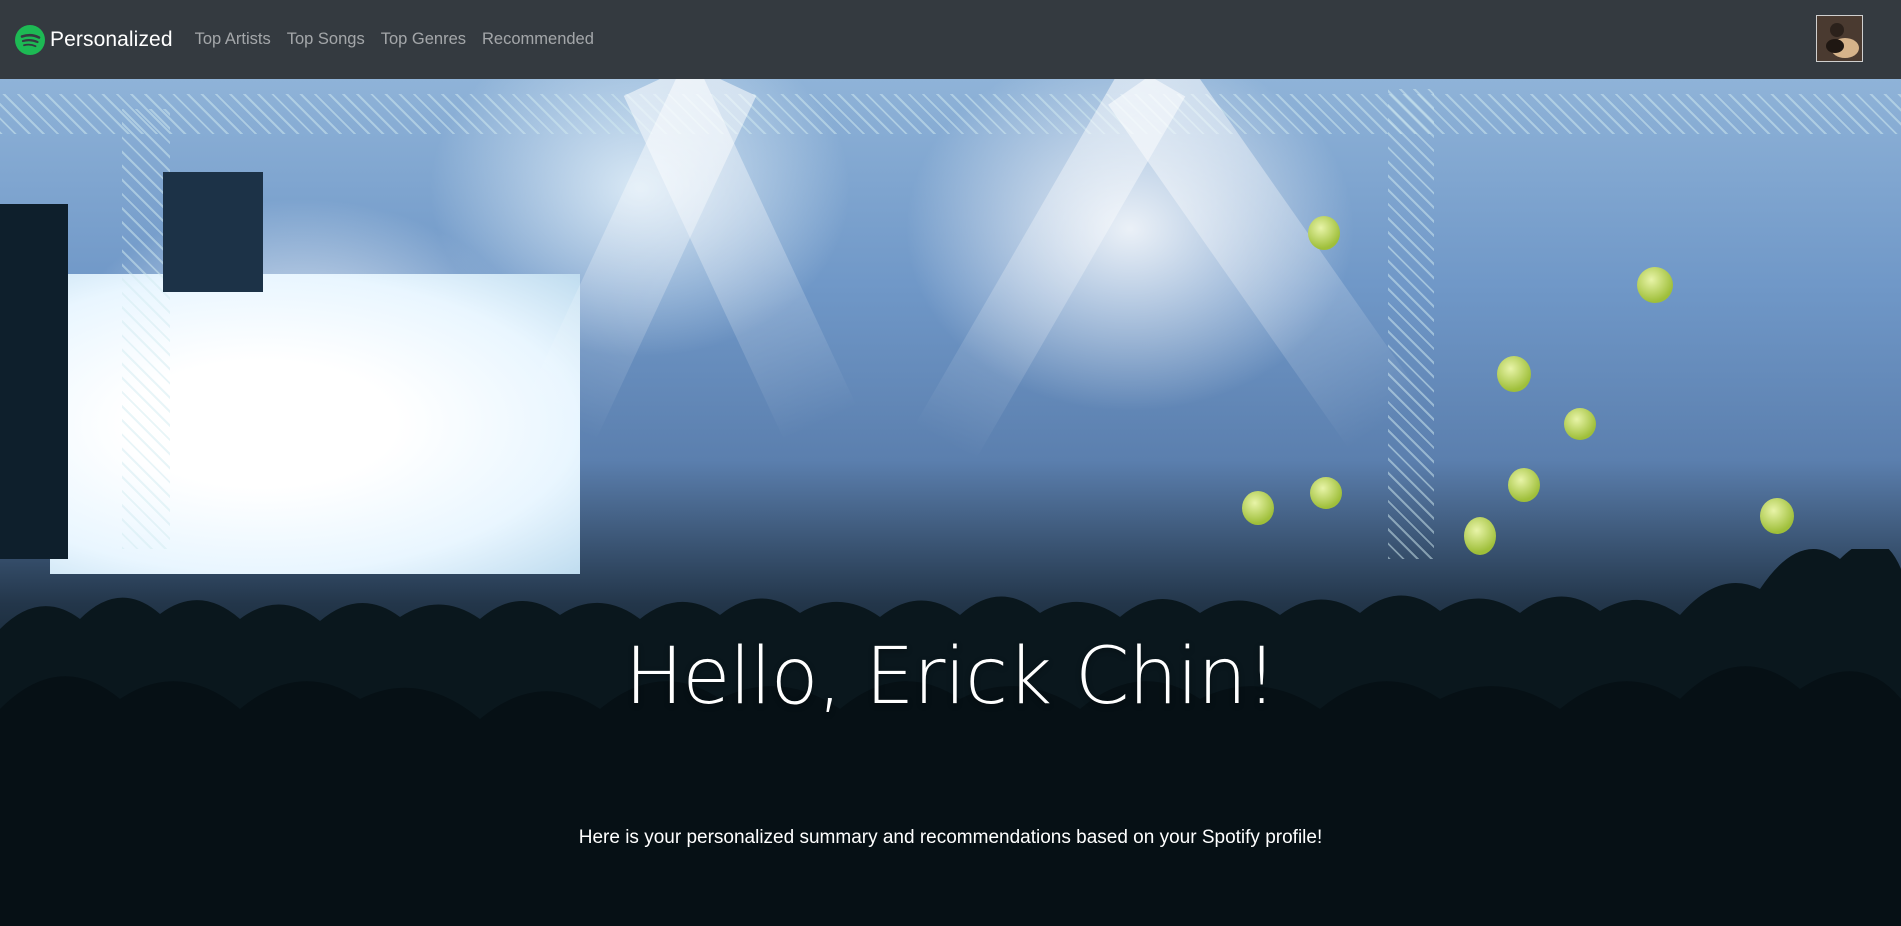 The image size is (1901, 926). I want to click on user-avatar, so click(1839, 38).